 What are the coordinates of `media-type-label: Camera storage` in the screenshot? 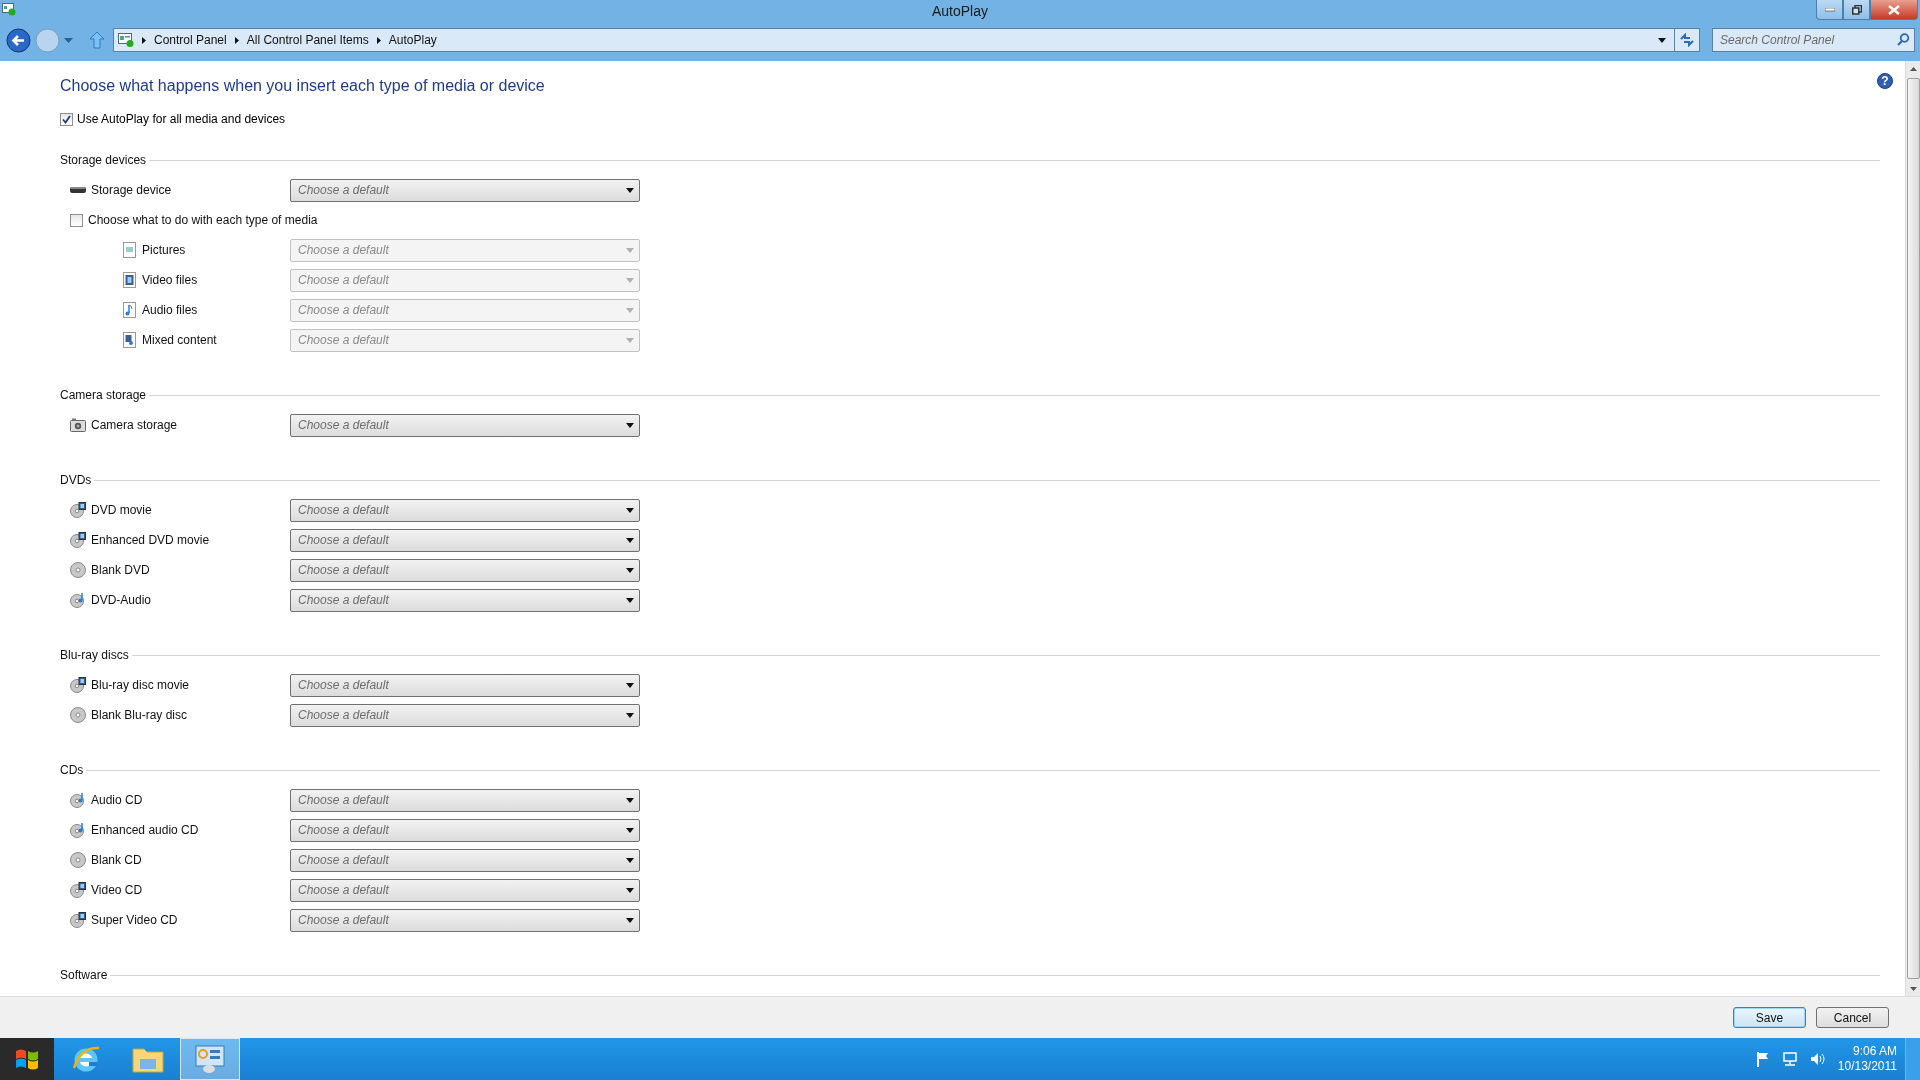 It's located at (134, 425).